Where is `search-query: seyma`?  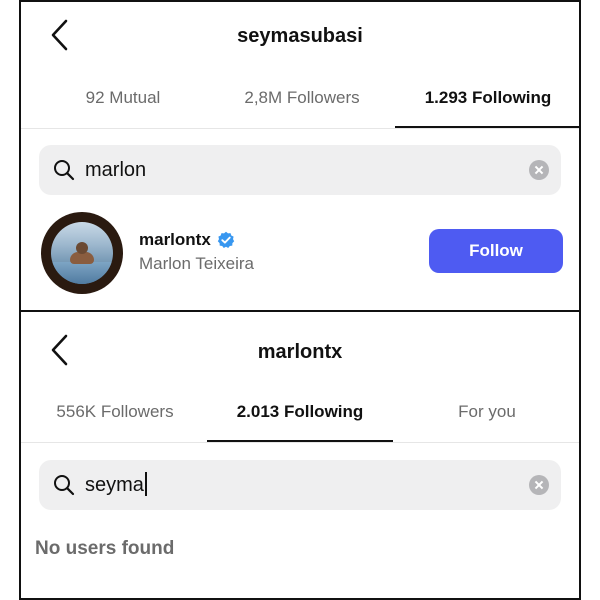
search-query: seyma is located at coordinates (114, 485).